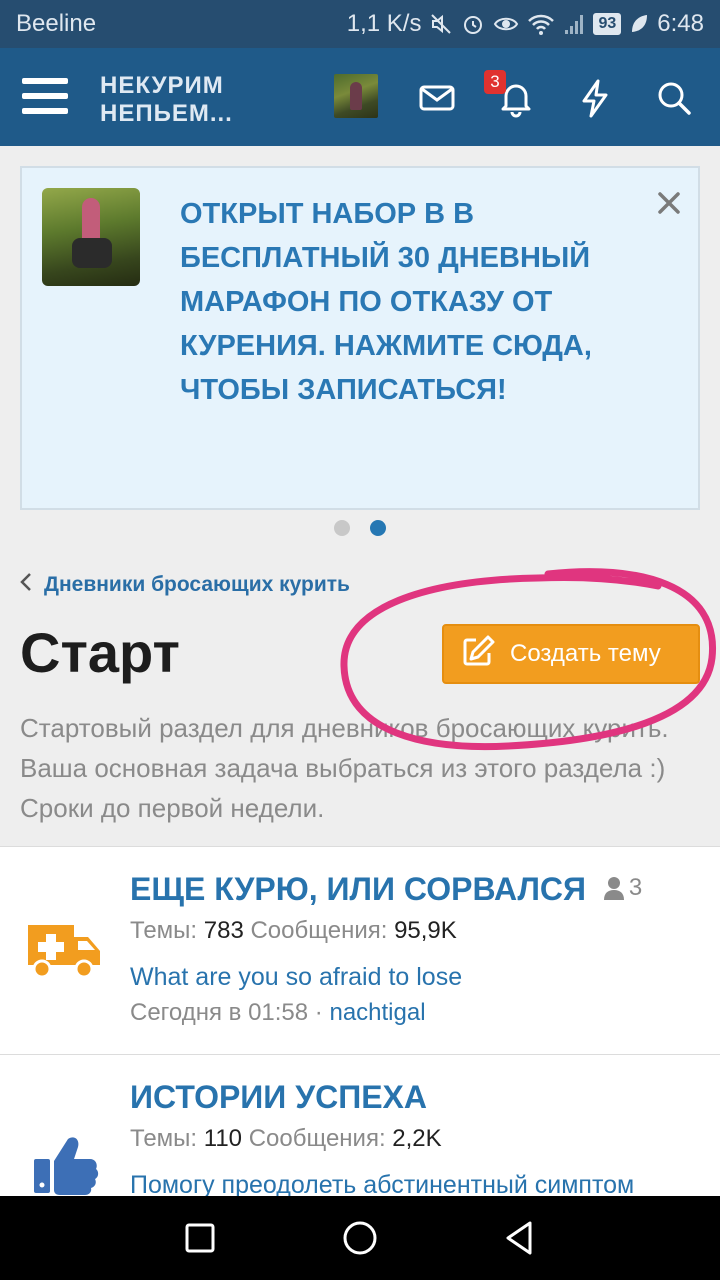 The image size is (720, 1280). I want to click on create-thread-button: Создать тему, so click(571, 654).